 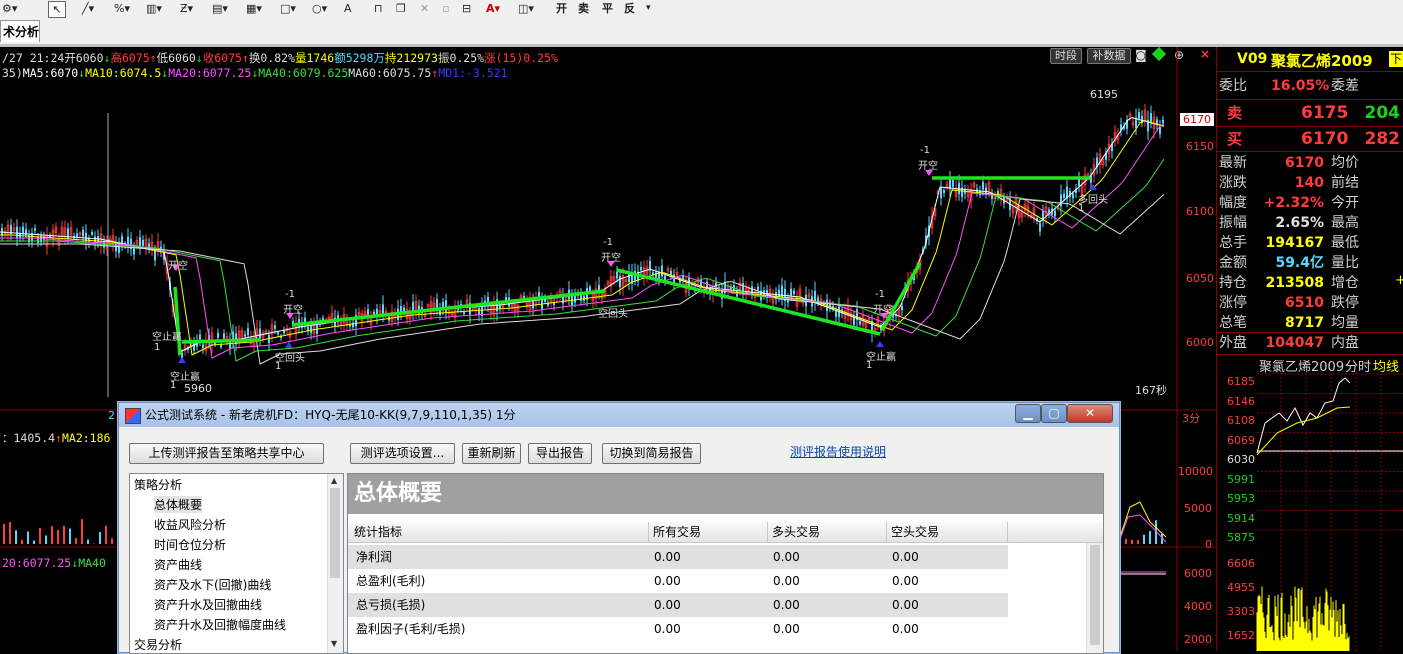 What do you see at coordinates (111, 415) in the screenshot?
I see `tab-left-label: 2` at bounding box center [111, 415].